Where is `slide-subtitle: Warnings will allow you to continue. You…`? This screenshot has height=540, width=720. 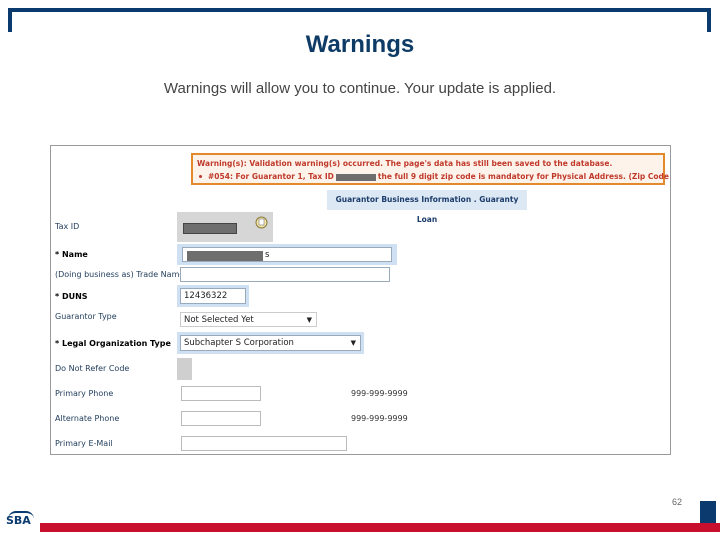 slide-subtitle: Warnings will allow you to continue. You… is located at coordinates (360, 88).